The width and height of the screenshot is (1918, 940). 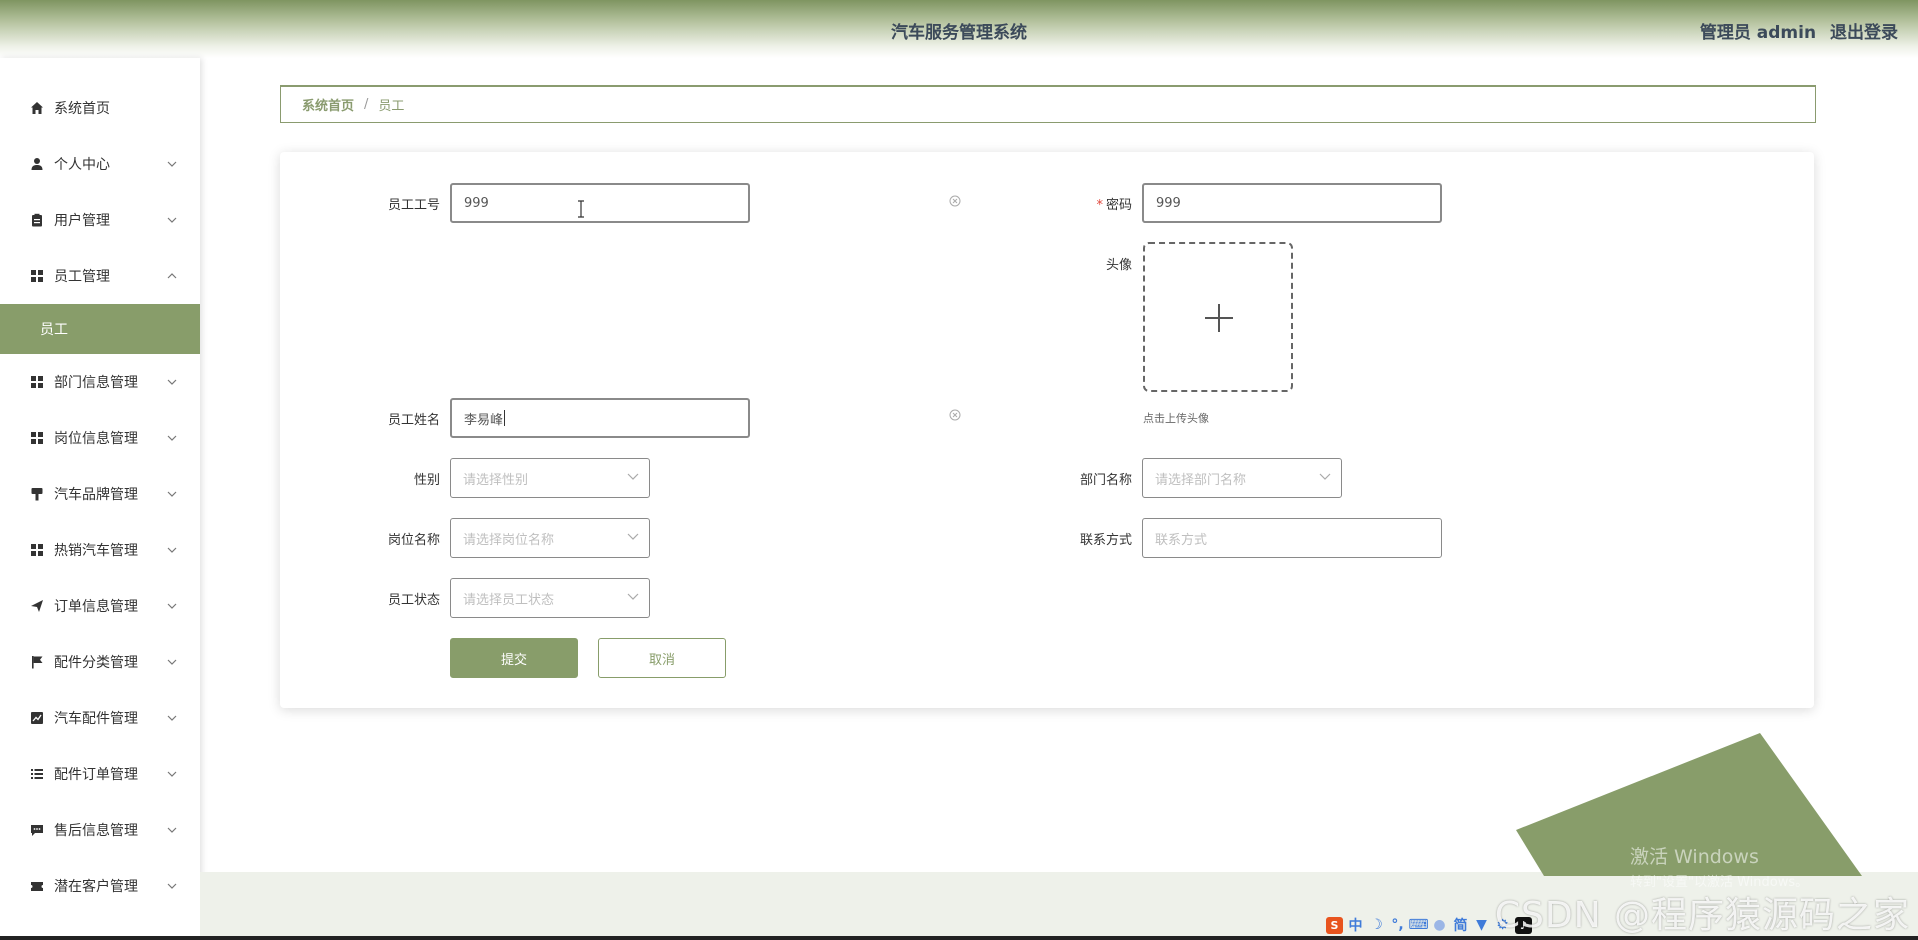 What do you see at coordinates (96, 663) in the screenshot?
I see `sidebar-item-label: 配件分类管理` at bounding box center [96, 663].